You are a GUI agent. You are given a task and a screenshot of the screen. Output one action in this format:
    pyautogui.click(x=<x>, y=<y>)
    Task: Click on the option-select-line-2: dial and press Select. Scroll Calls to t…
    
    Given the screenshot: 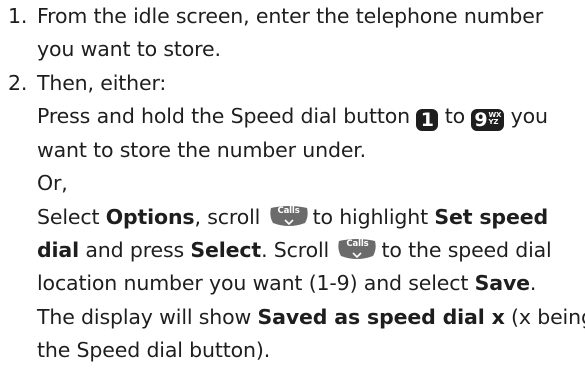 What is the action you would take?
    pyautogui.click(x=294, y=249)
    